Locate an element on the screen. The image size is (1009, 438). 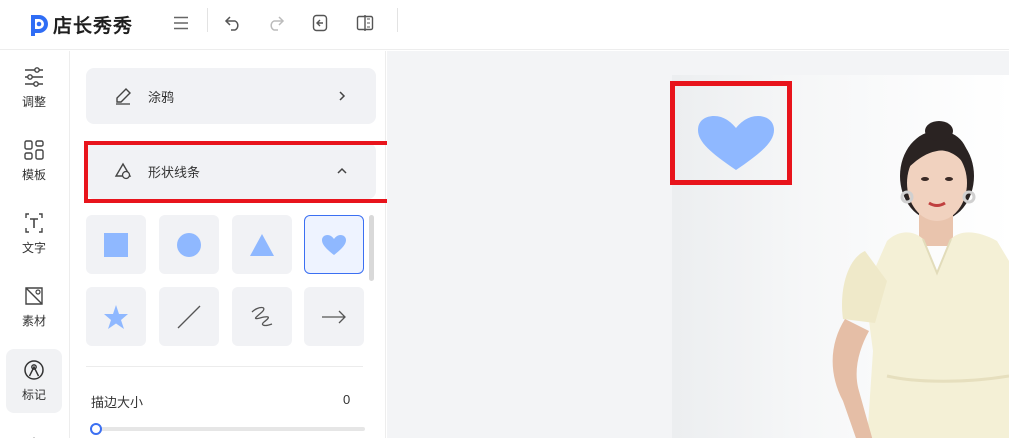
shape-square is located at coordinates (116, 244).